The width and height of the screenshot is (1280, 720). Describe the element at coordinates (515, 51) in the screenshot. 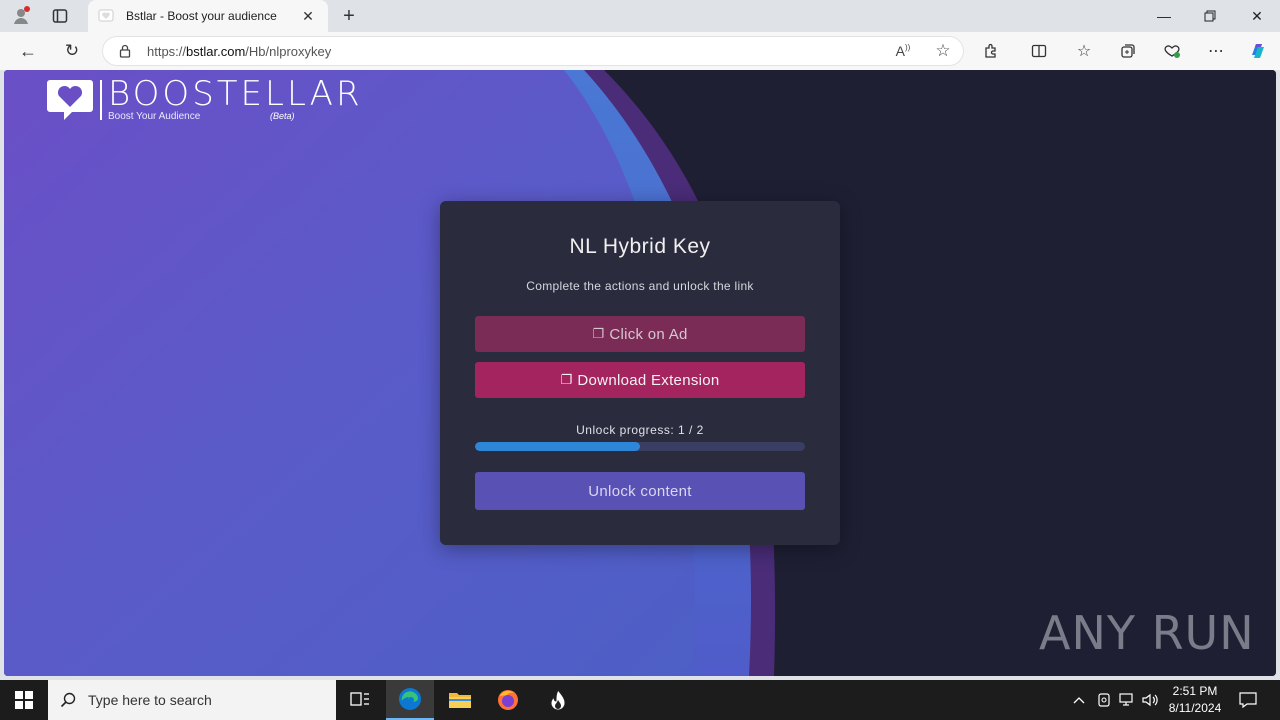

I see `url-text: https://bstlar.com/Hb/nlproxykey` at that location.